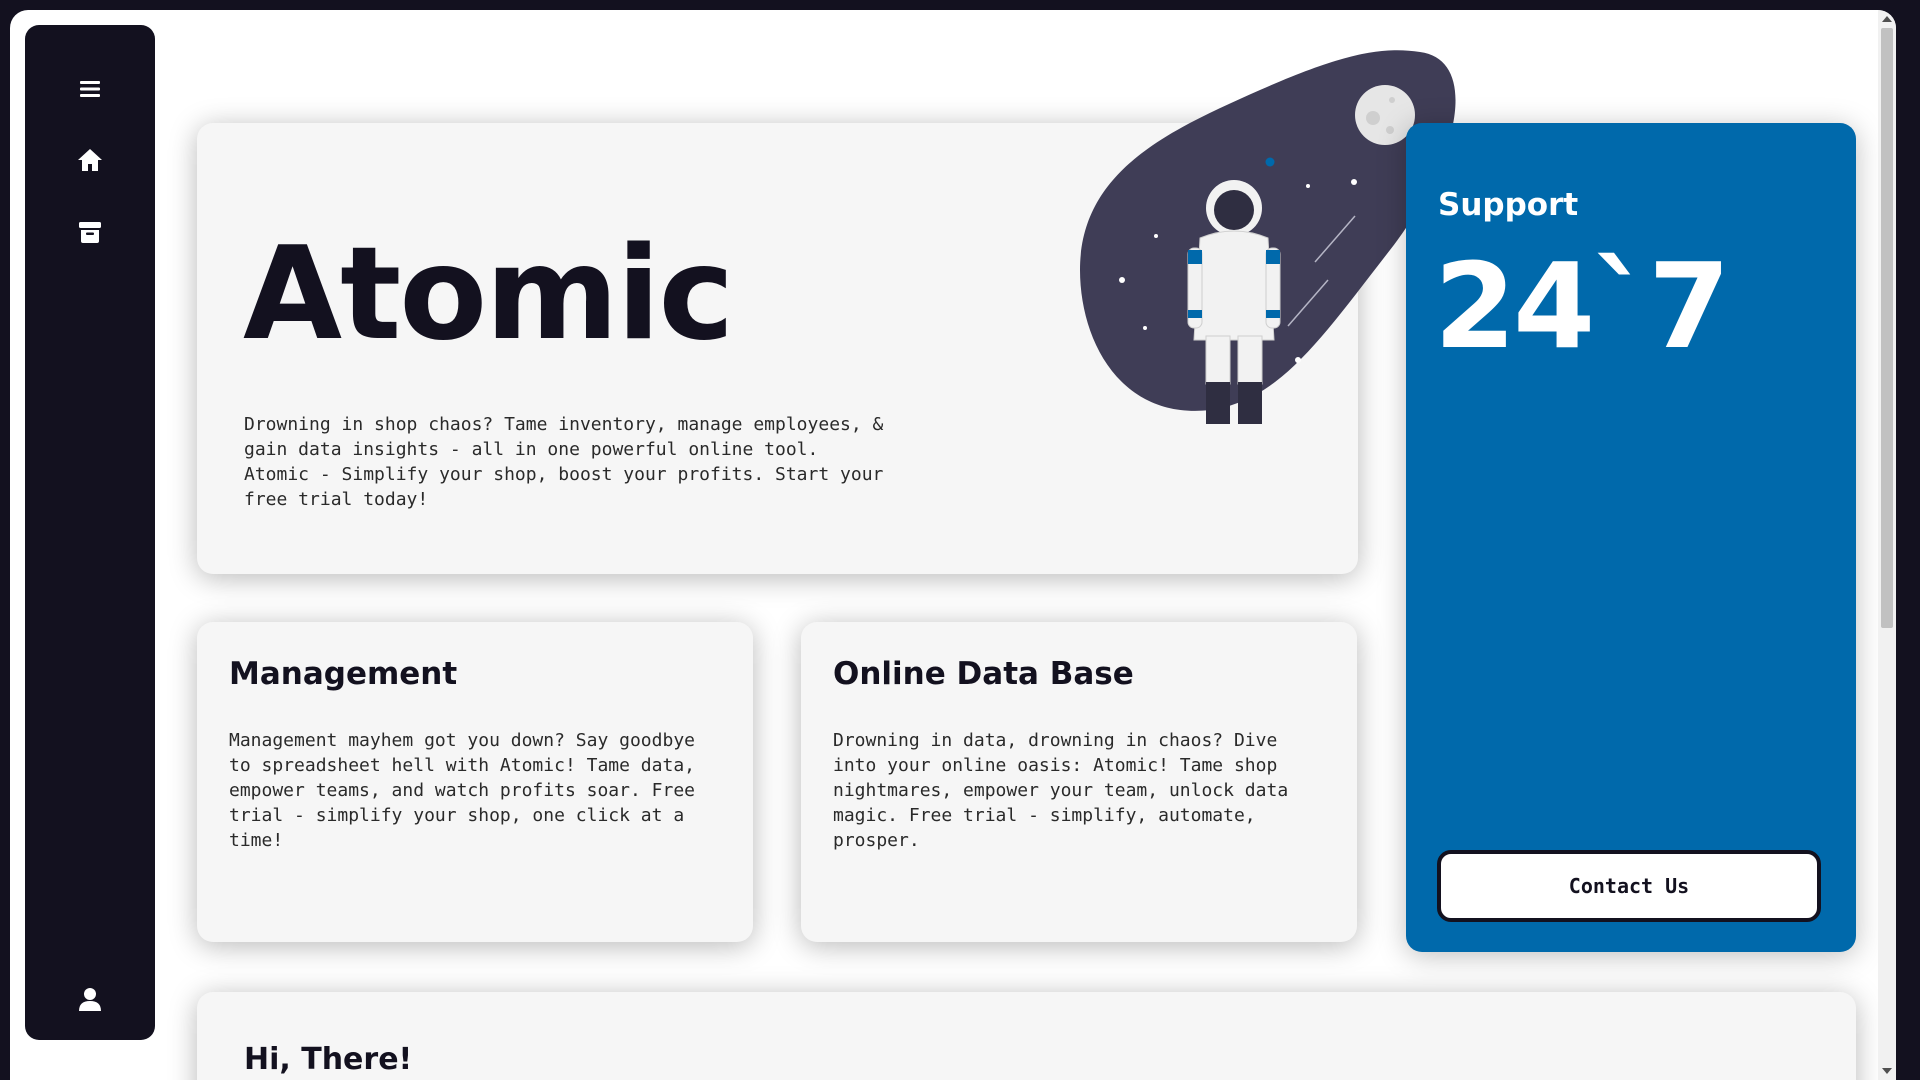  I want to click on scroll-down-arrow-icon, so click(1887, 1071).